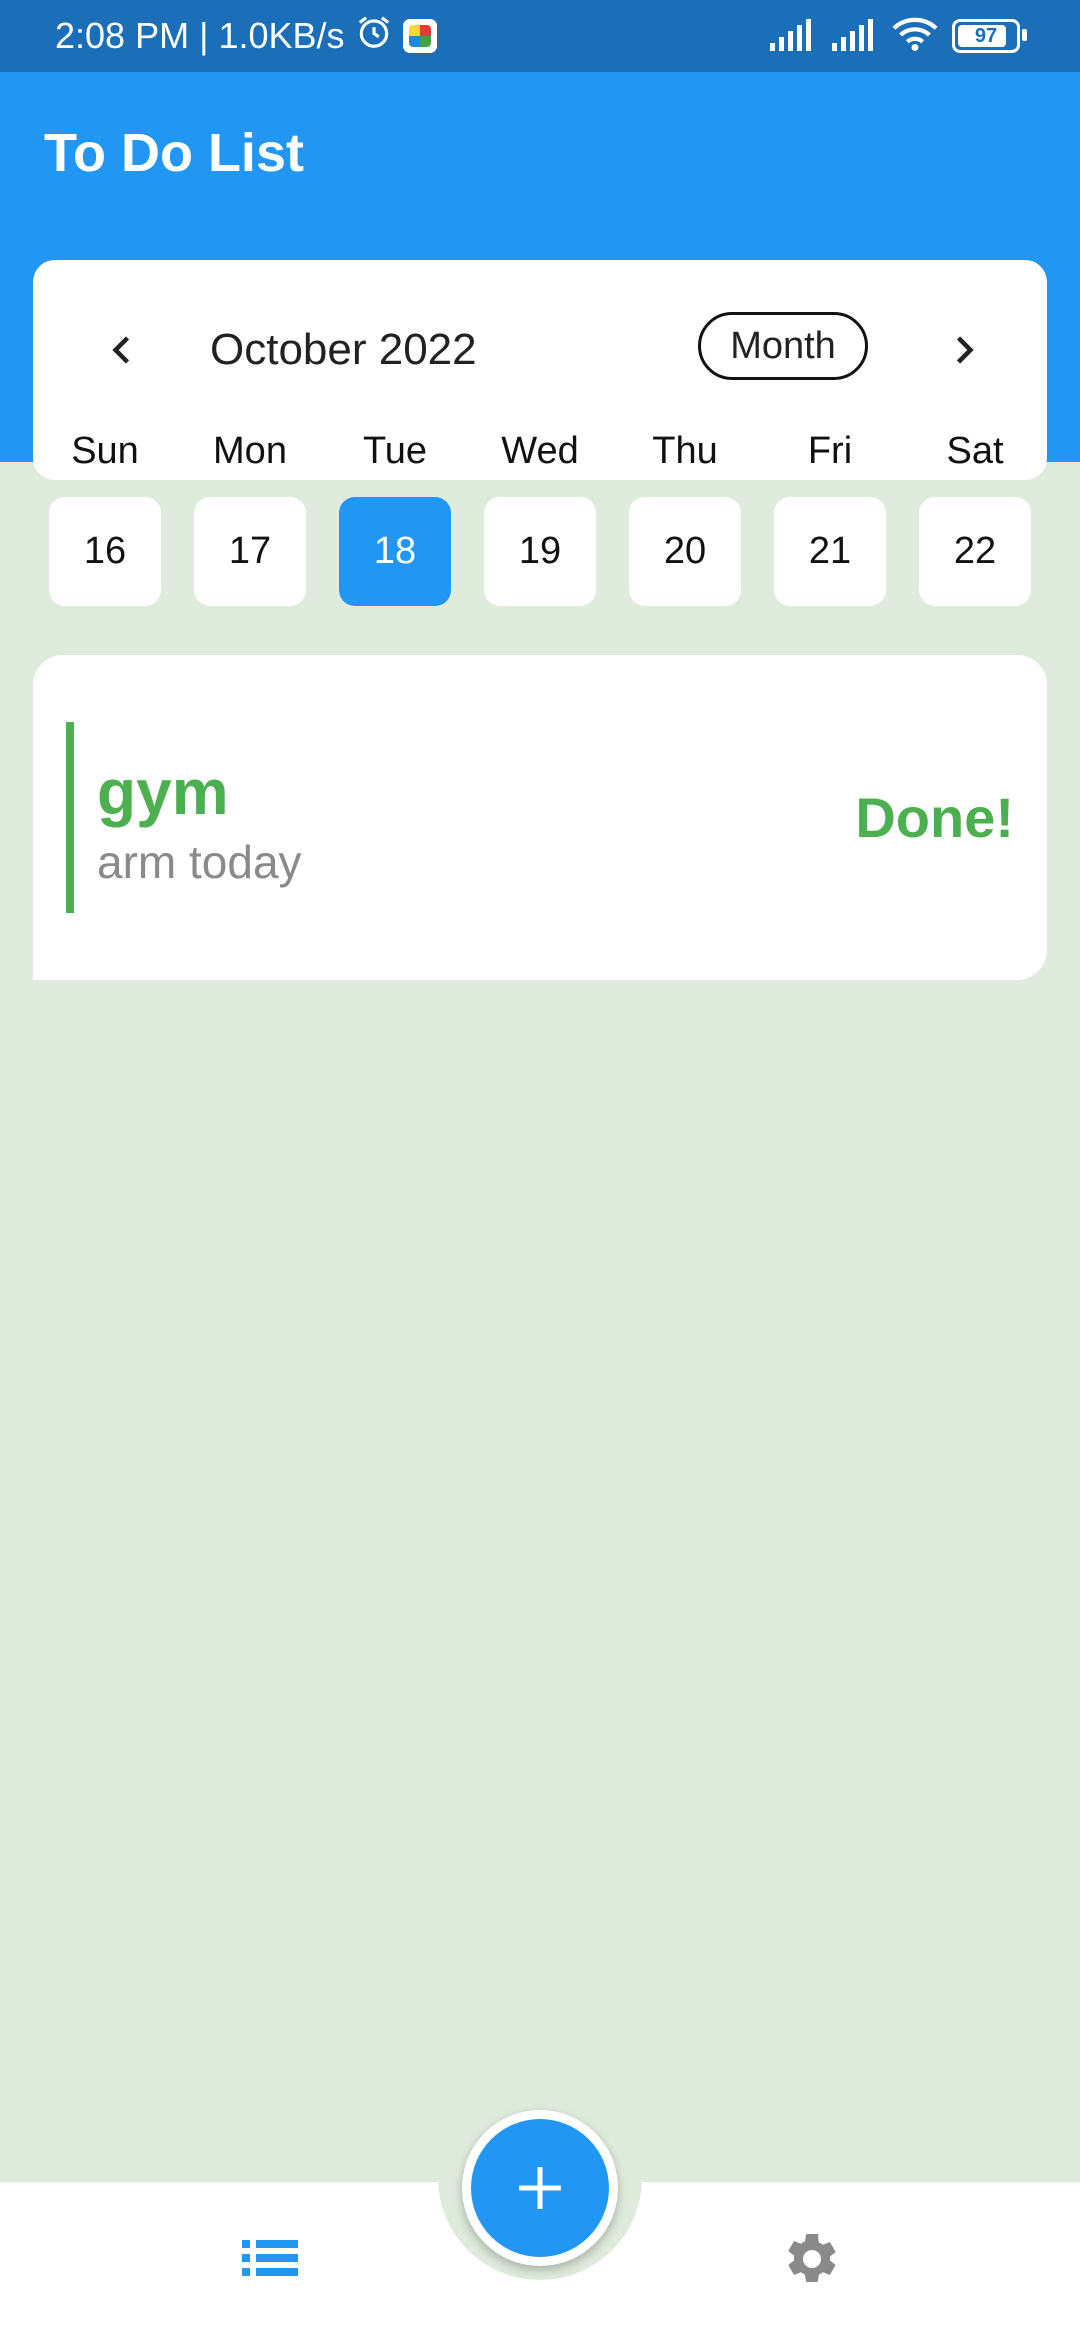  I want to click on day-cell: 22, so click(975, 551).